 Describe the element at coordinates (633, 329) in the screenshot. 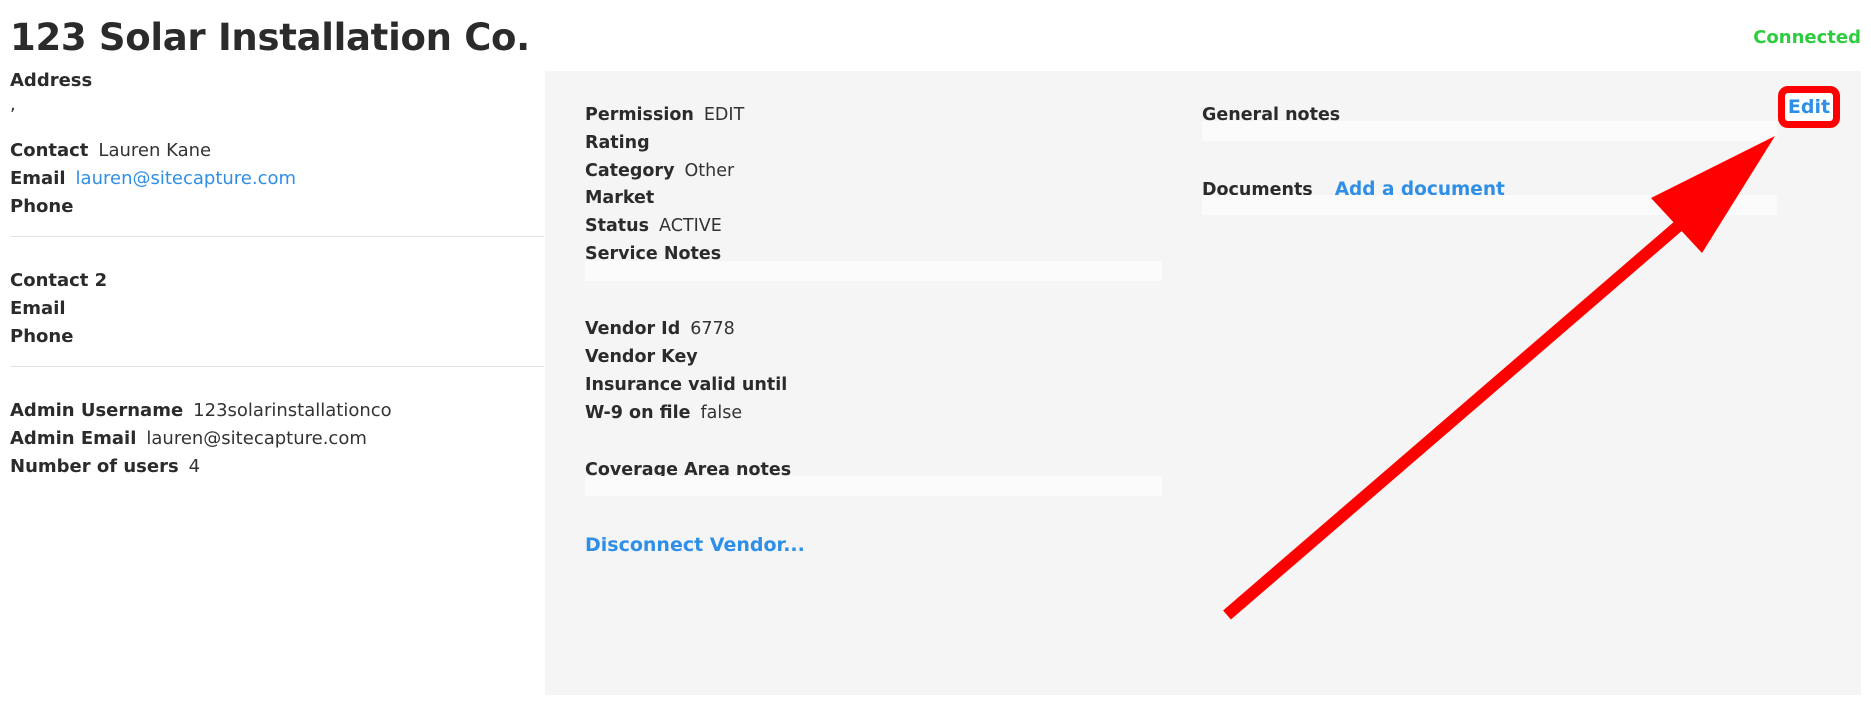

I see `vendor-id-label: Vendor Id` at that location.